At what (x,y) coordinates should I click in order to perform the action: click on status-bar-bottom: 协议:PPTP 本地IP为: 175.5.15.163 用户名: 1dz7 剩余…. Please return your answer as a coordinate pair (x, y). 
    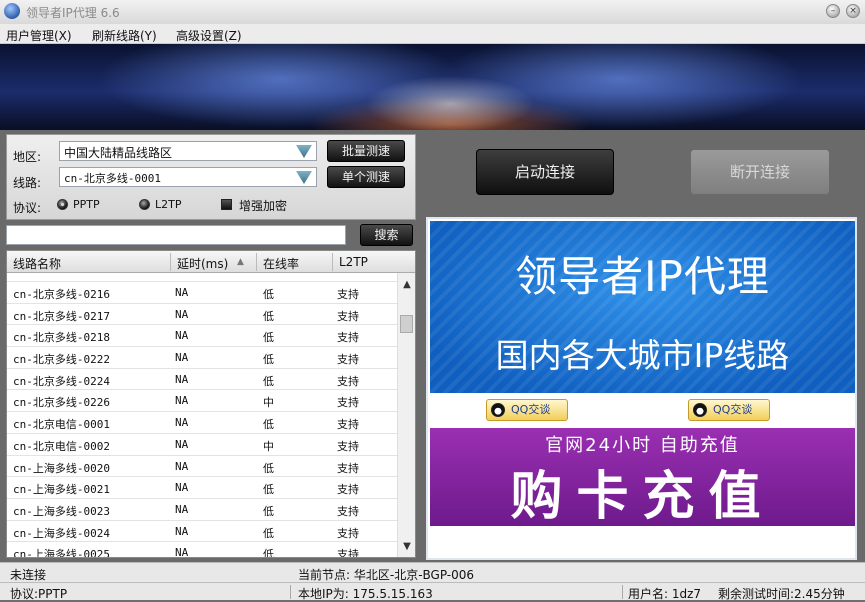
    Looking at the image, I should click on (432, 591).